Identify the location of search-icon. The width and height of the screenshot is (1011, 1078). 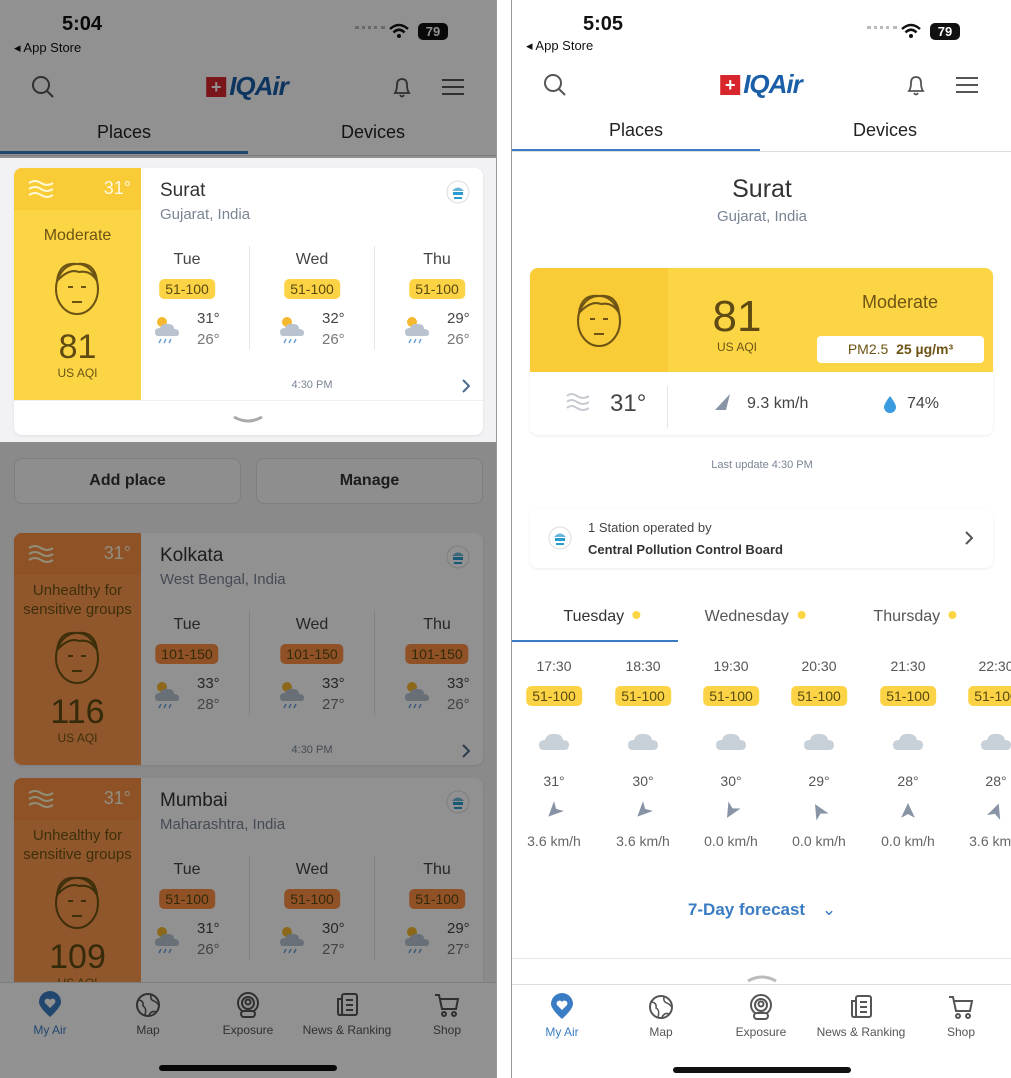
(555, 87).